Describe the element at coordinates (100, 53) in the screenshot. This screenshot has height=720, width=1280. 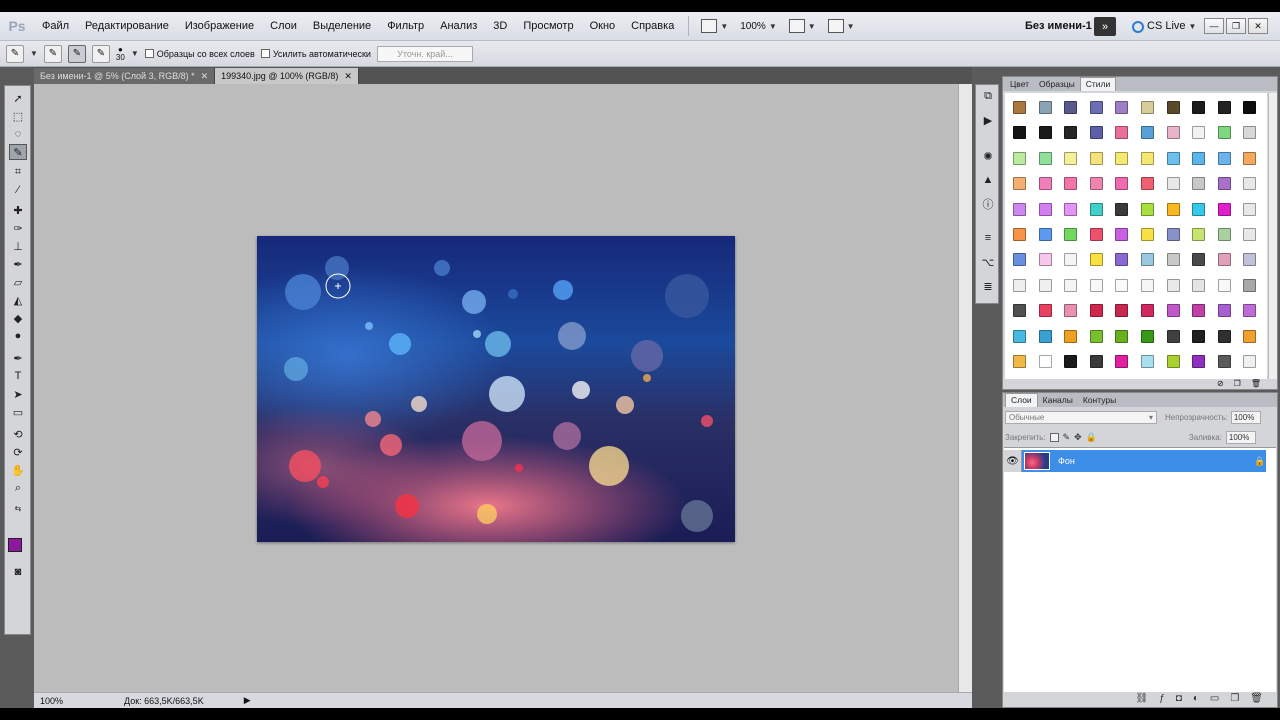
I see `subtract-selection-icon: ✎` at that location.